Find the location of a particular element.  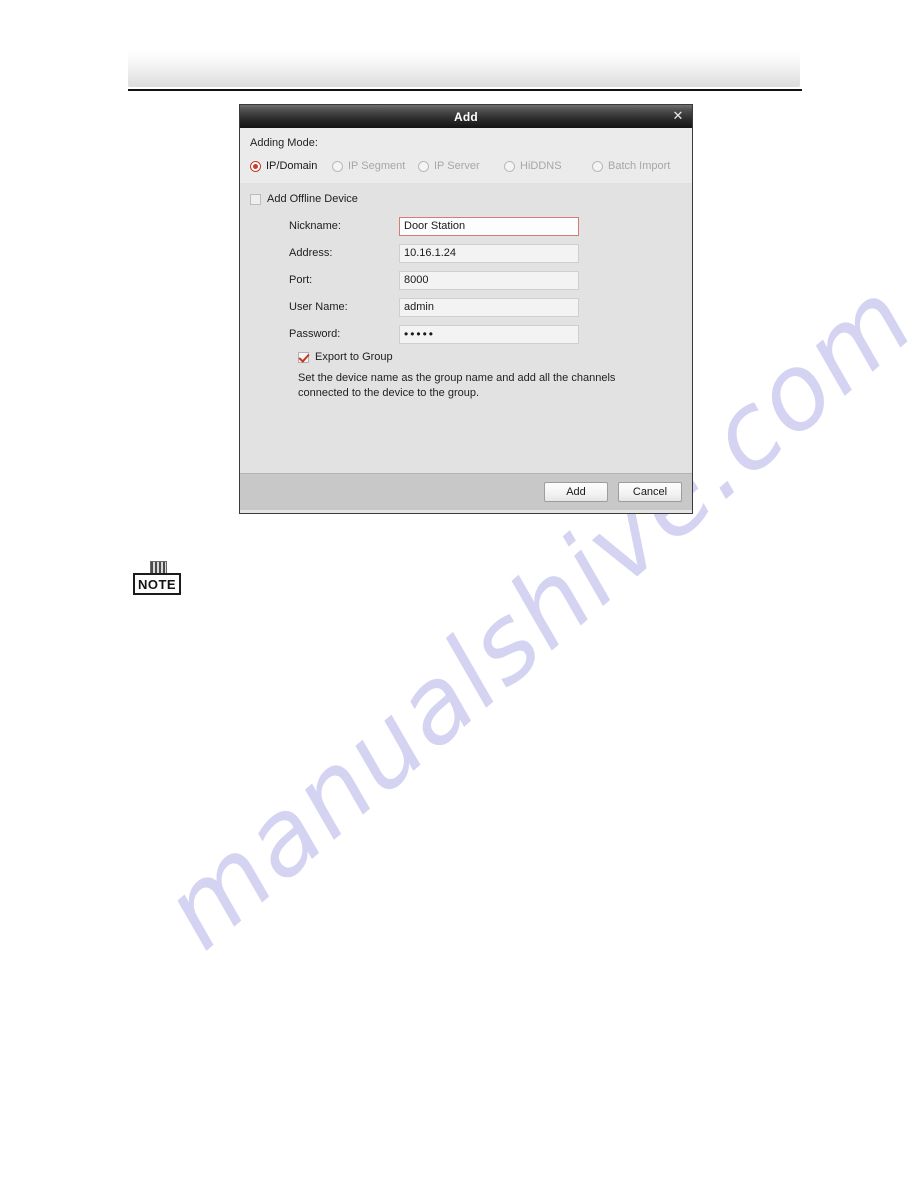

close-icon: ✕ is located at coordinates (678, 116).